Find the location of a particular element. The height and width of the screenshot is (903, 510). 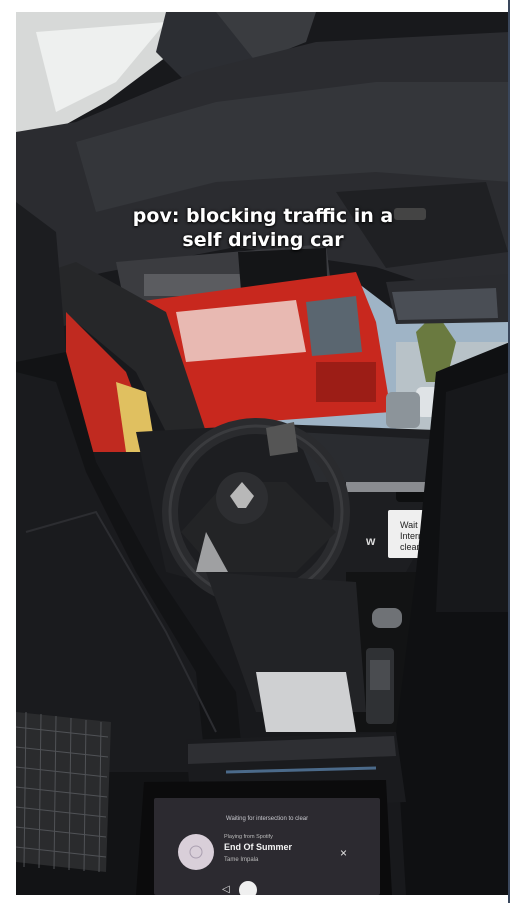

dash-screen-line1: Wait is located at coordinates (409, 525).